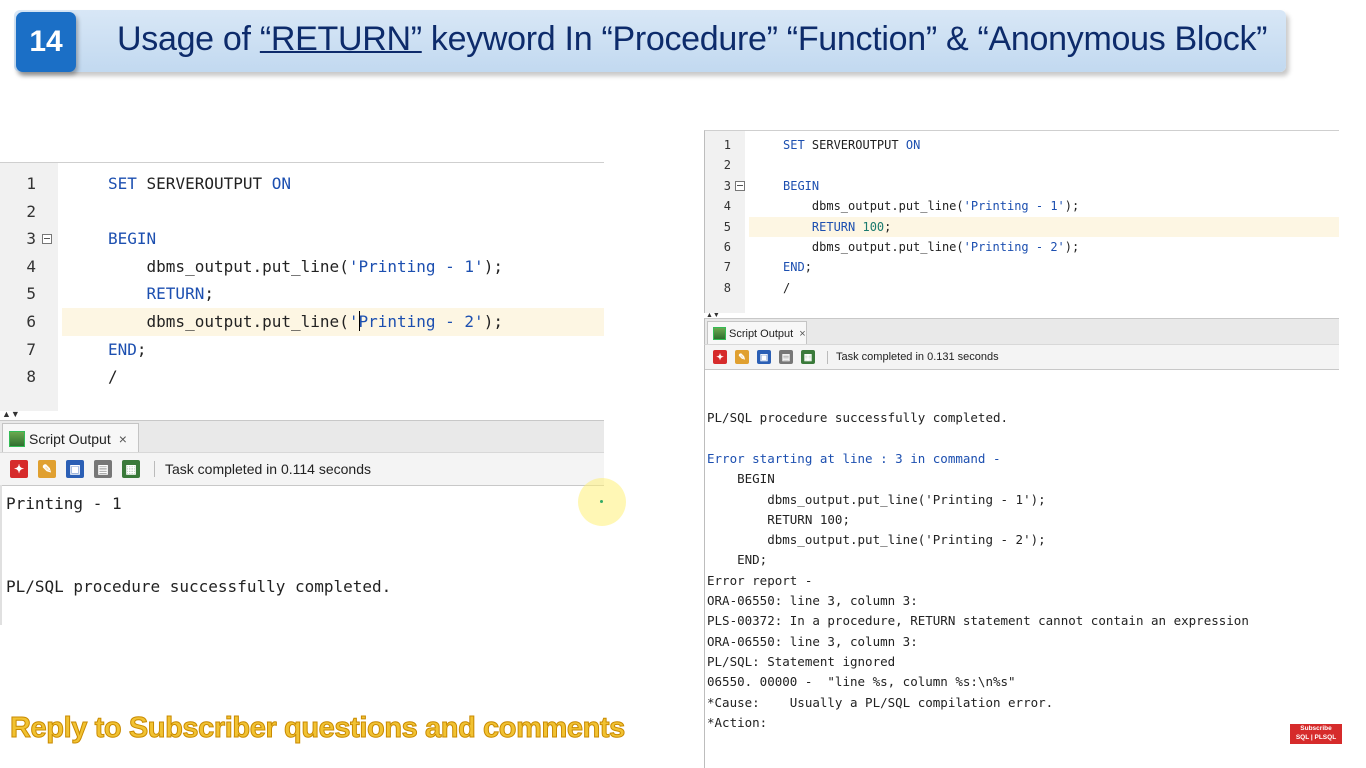  What do you see at coordinates (31, 239) in the screenshot?
I see `line-number: 3` at bounding box center [31, 239].